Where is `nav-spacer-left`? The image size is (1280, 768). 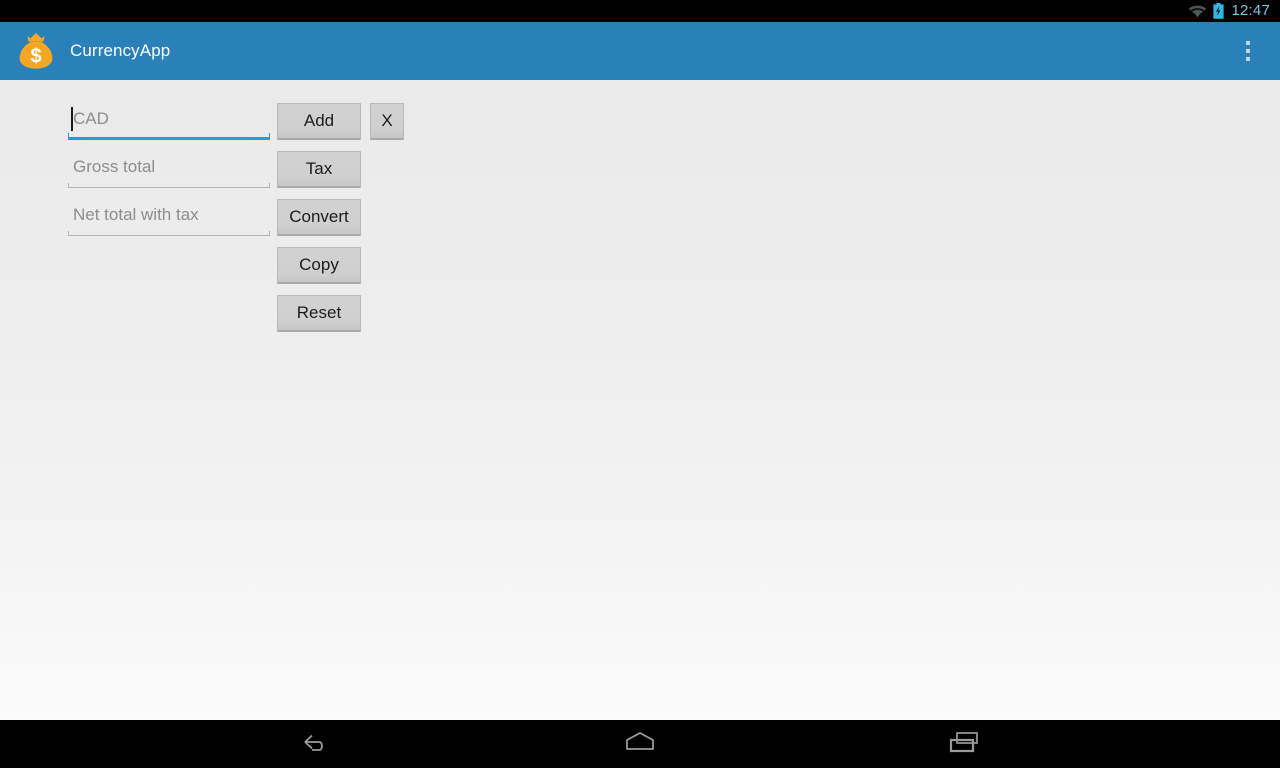 nav-spacer-left is located at coordinates (477, 744).